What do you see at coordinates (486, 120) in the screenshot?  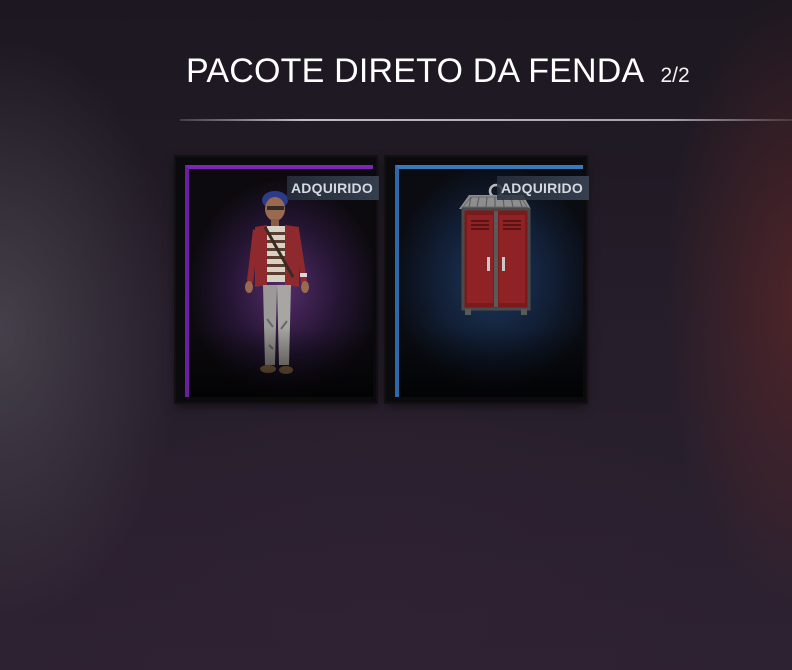 I see `header-divider` at bounding box center [486, 120].